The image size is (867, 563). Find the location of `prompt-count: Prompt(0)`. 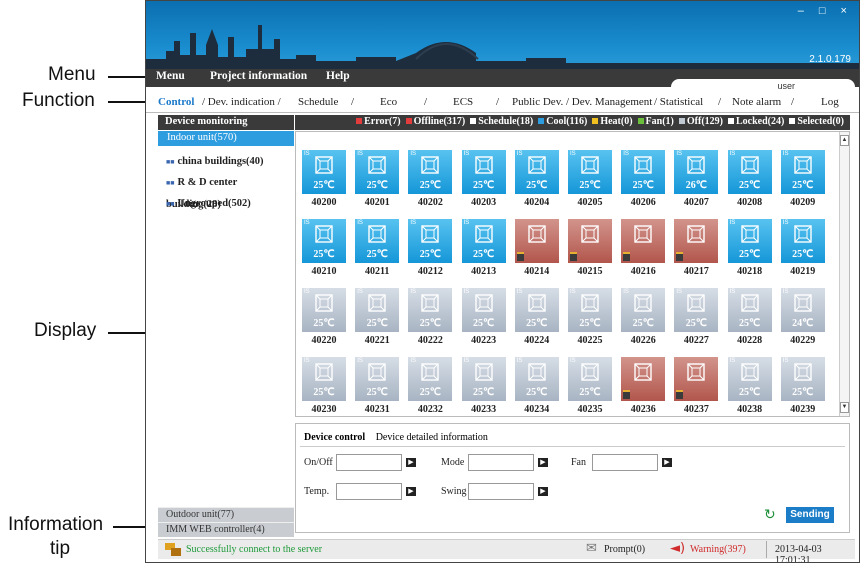

prompt-count: Prompt(0) is located at coordinates (624, 549).